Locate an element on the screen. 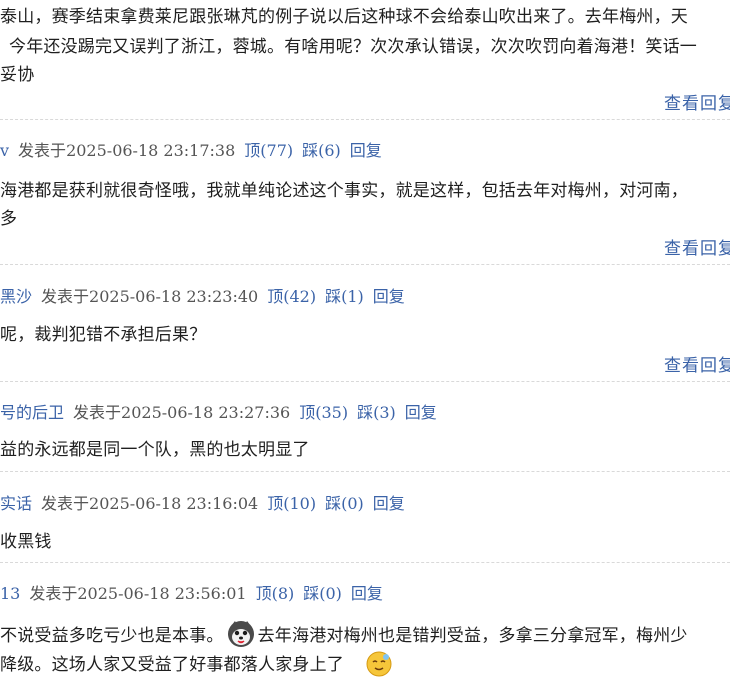  upvote-link: 顶(42) is located at coordinates (291, 296).